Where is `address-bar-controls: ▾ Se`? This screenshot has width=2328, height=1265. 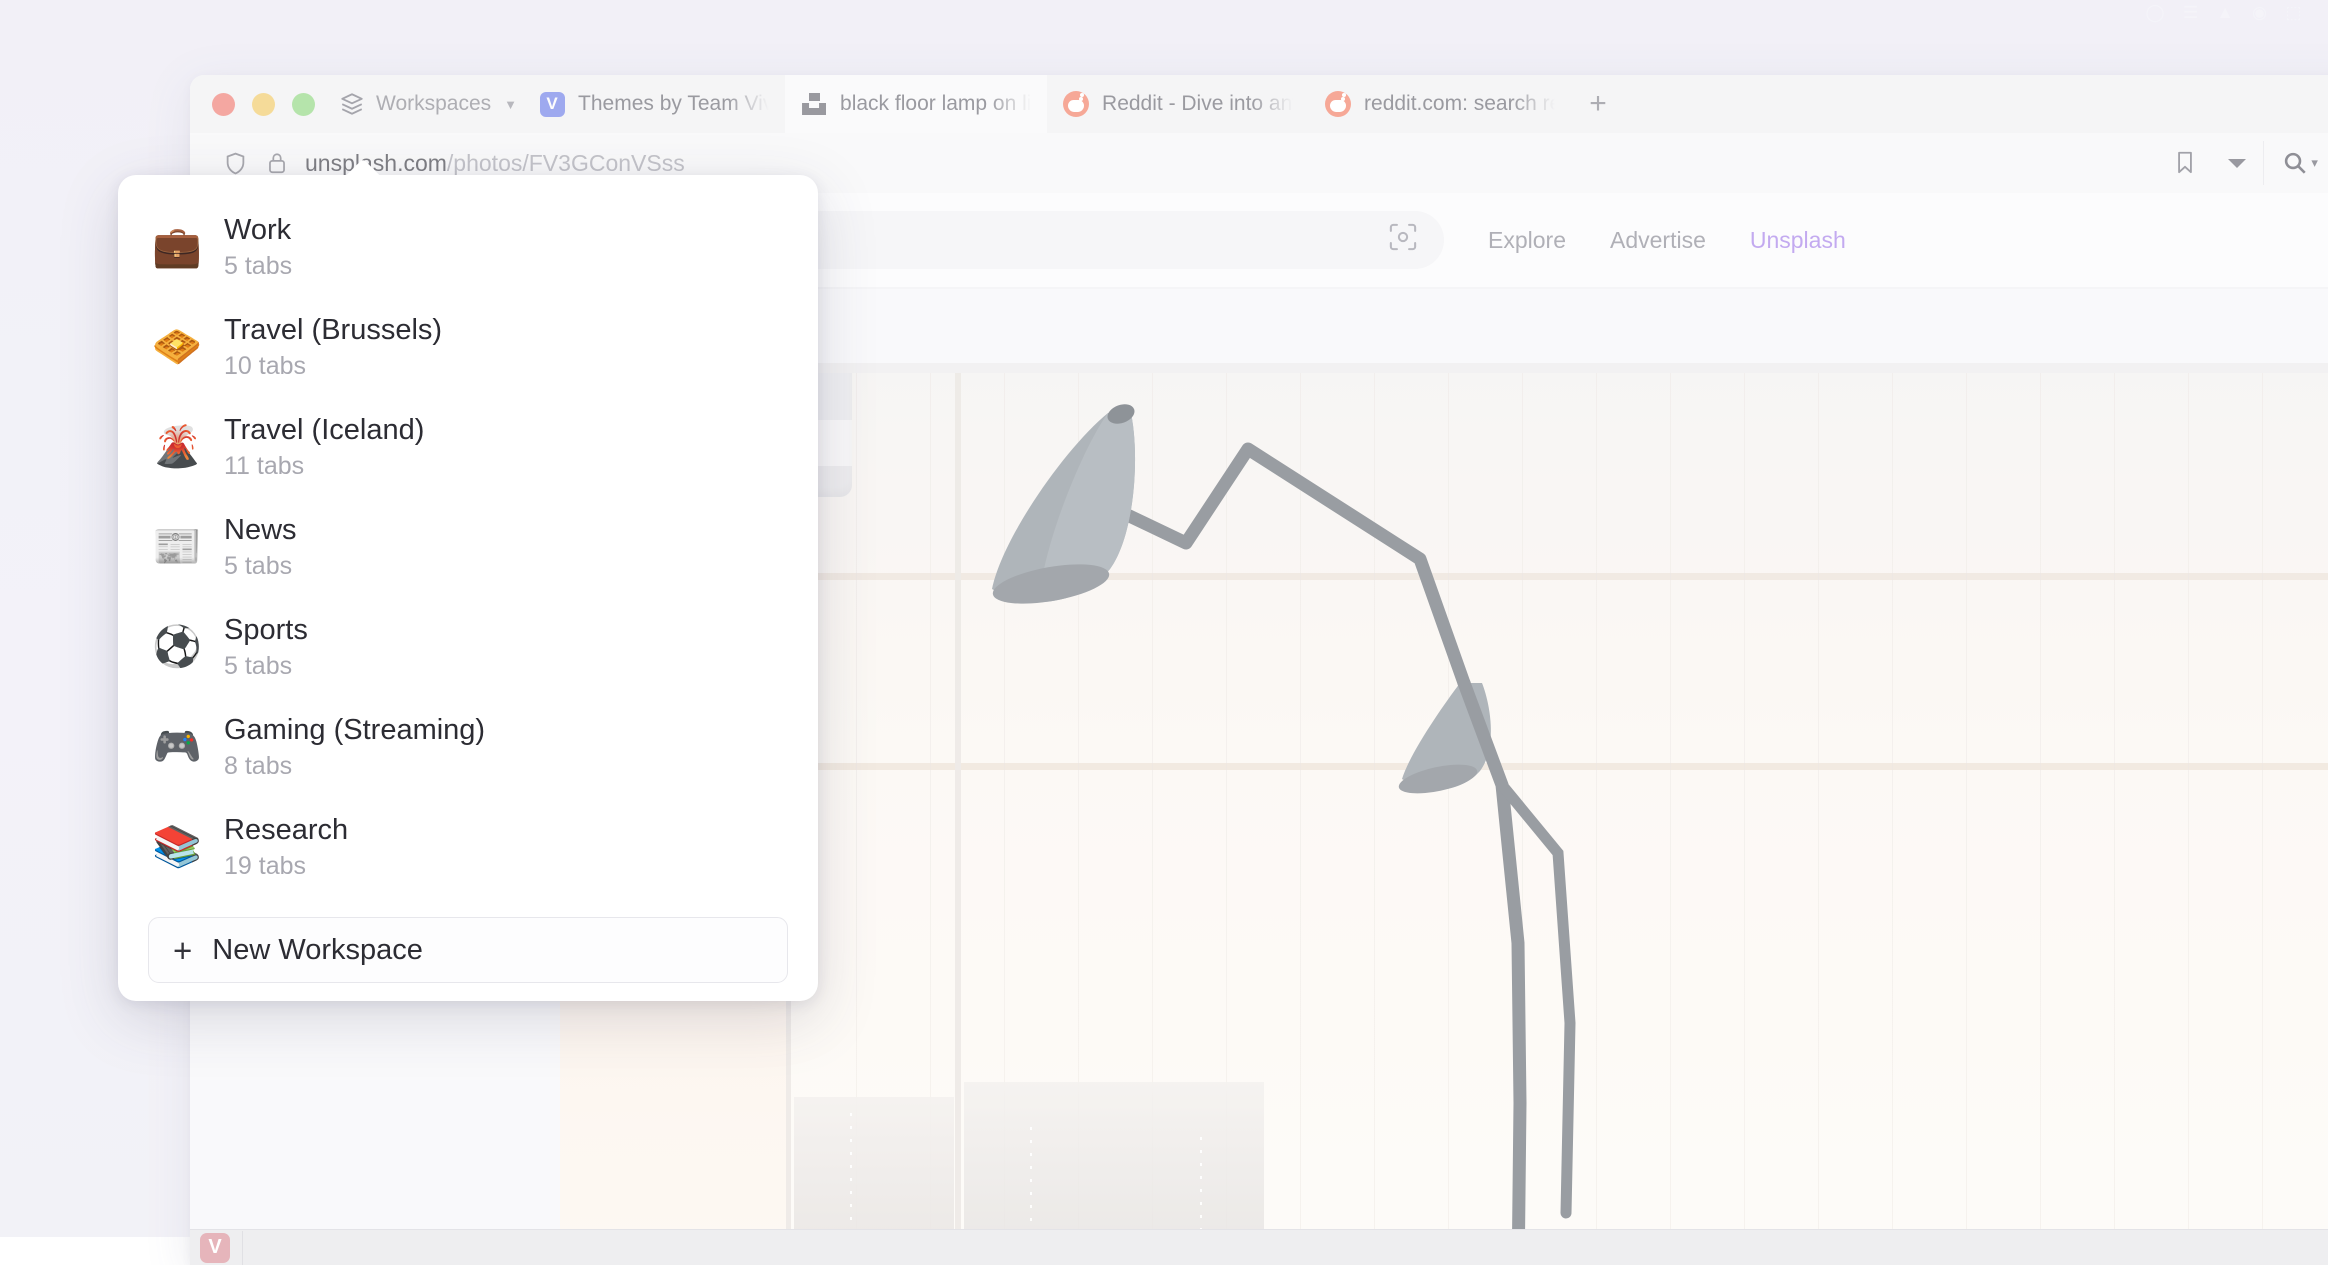 address-bar-controls: ▾ Se is located at coordinates (2243, 163).